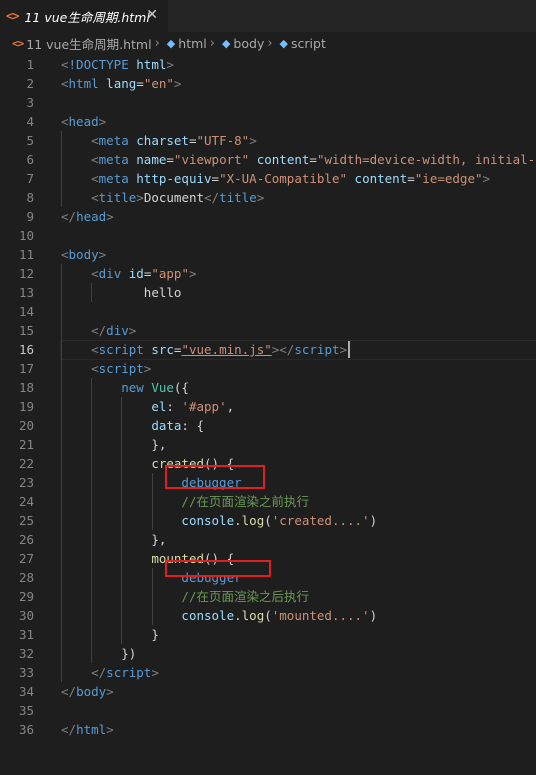  Describe the element at coordinates (26, 672) in the screenshot. I see `line-number: 33` at that location.